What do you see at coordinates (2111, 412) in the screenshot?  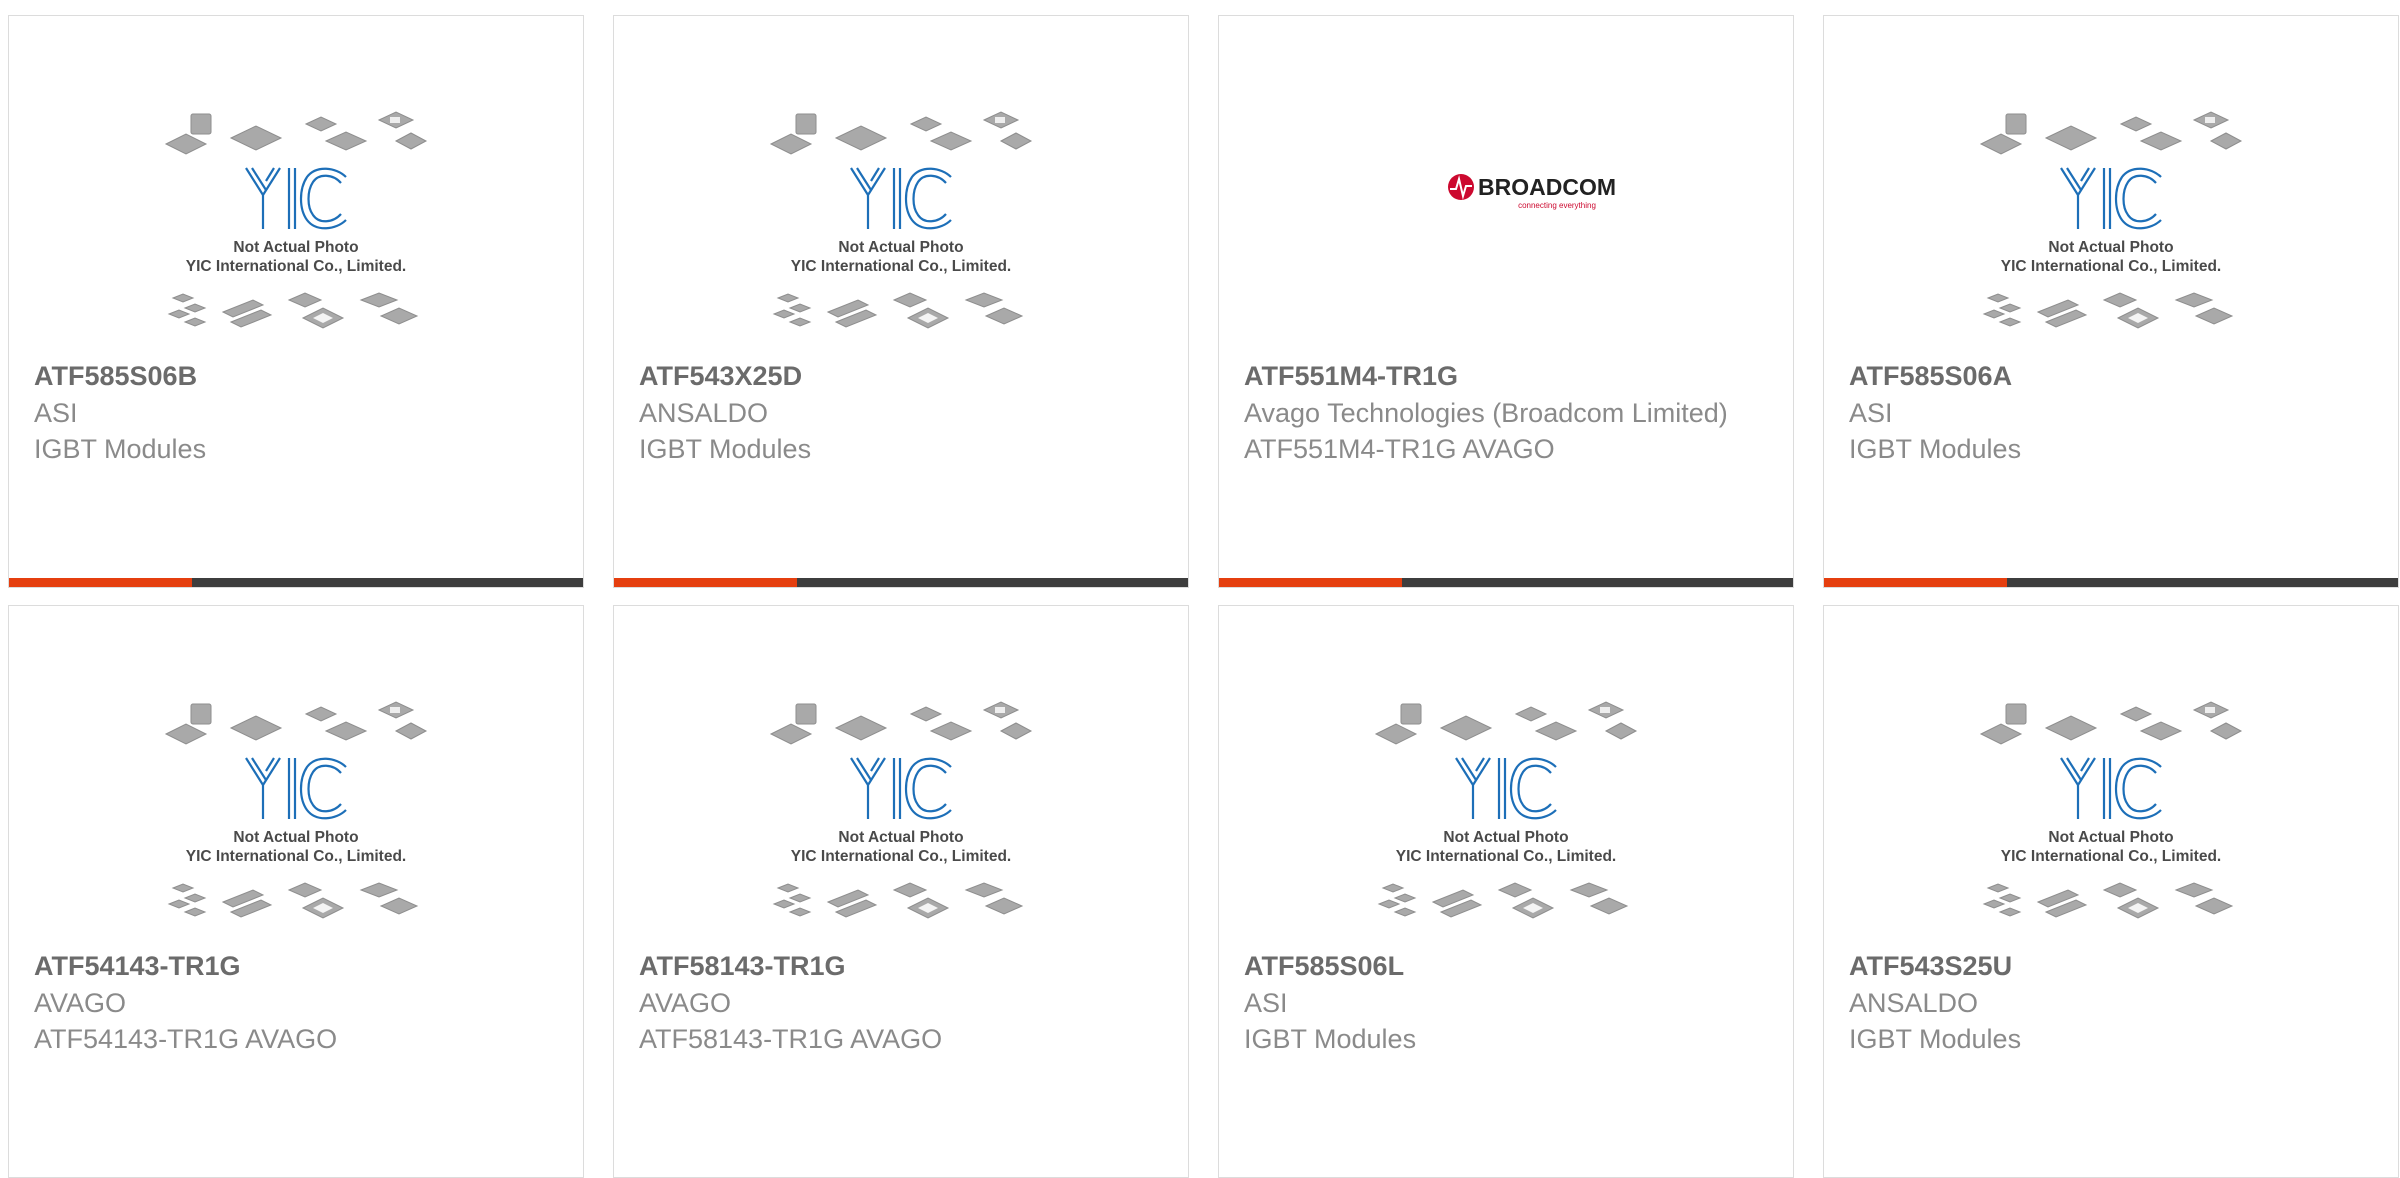 I see `product-info: ATF585S06A ASI IGBT Modules` at bounding box center [2111, 412].